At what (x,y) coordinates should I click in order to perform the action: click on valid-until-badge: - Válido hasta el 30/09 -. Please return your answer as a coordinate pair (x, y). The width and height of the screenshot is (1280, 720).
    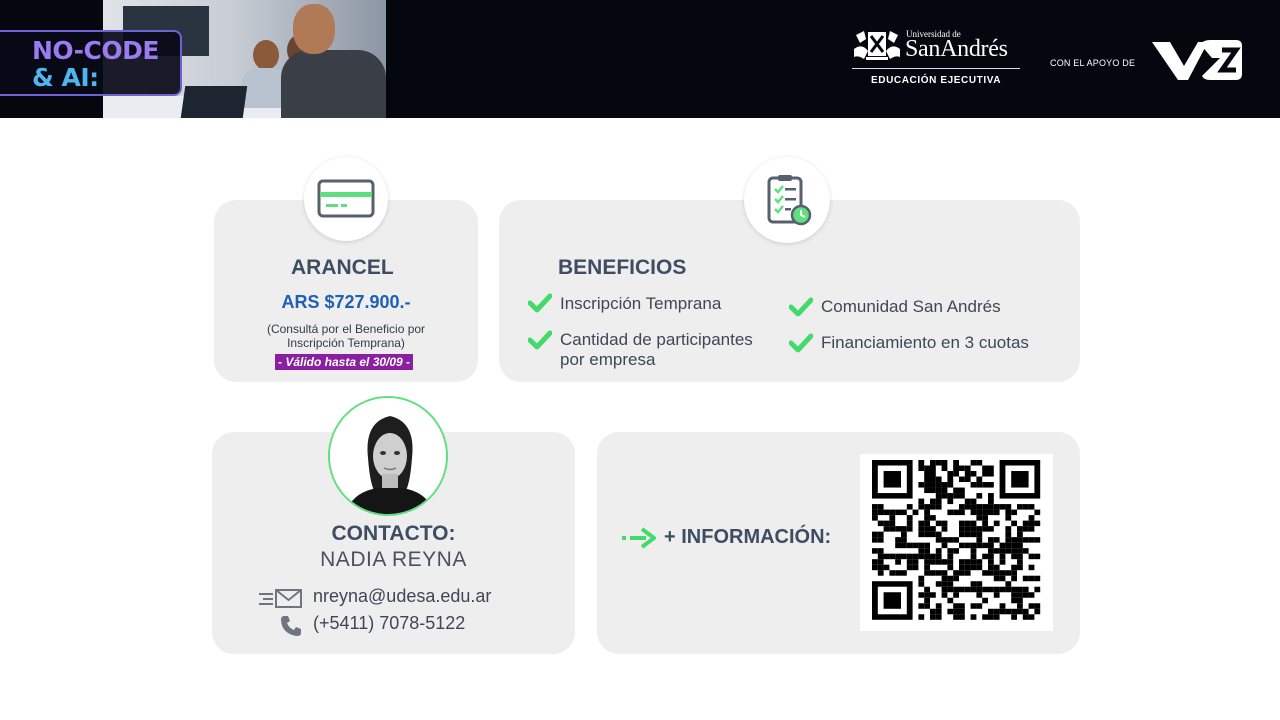
    Looking at the image, I should click on (344, 362).